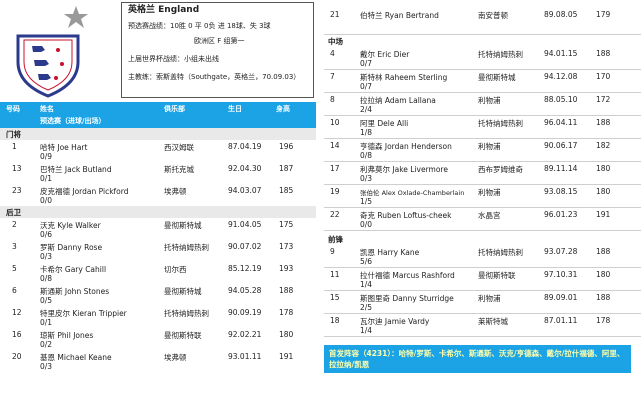 The width and height of the screenshot is (641, 418). I want to click on team-name: 英格兰 England, so click(164, 10).